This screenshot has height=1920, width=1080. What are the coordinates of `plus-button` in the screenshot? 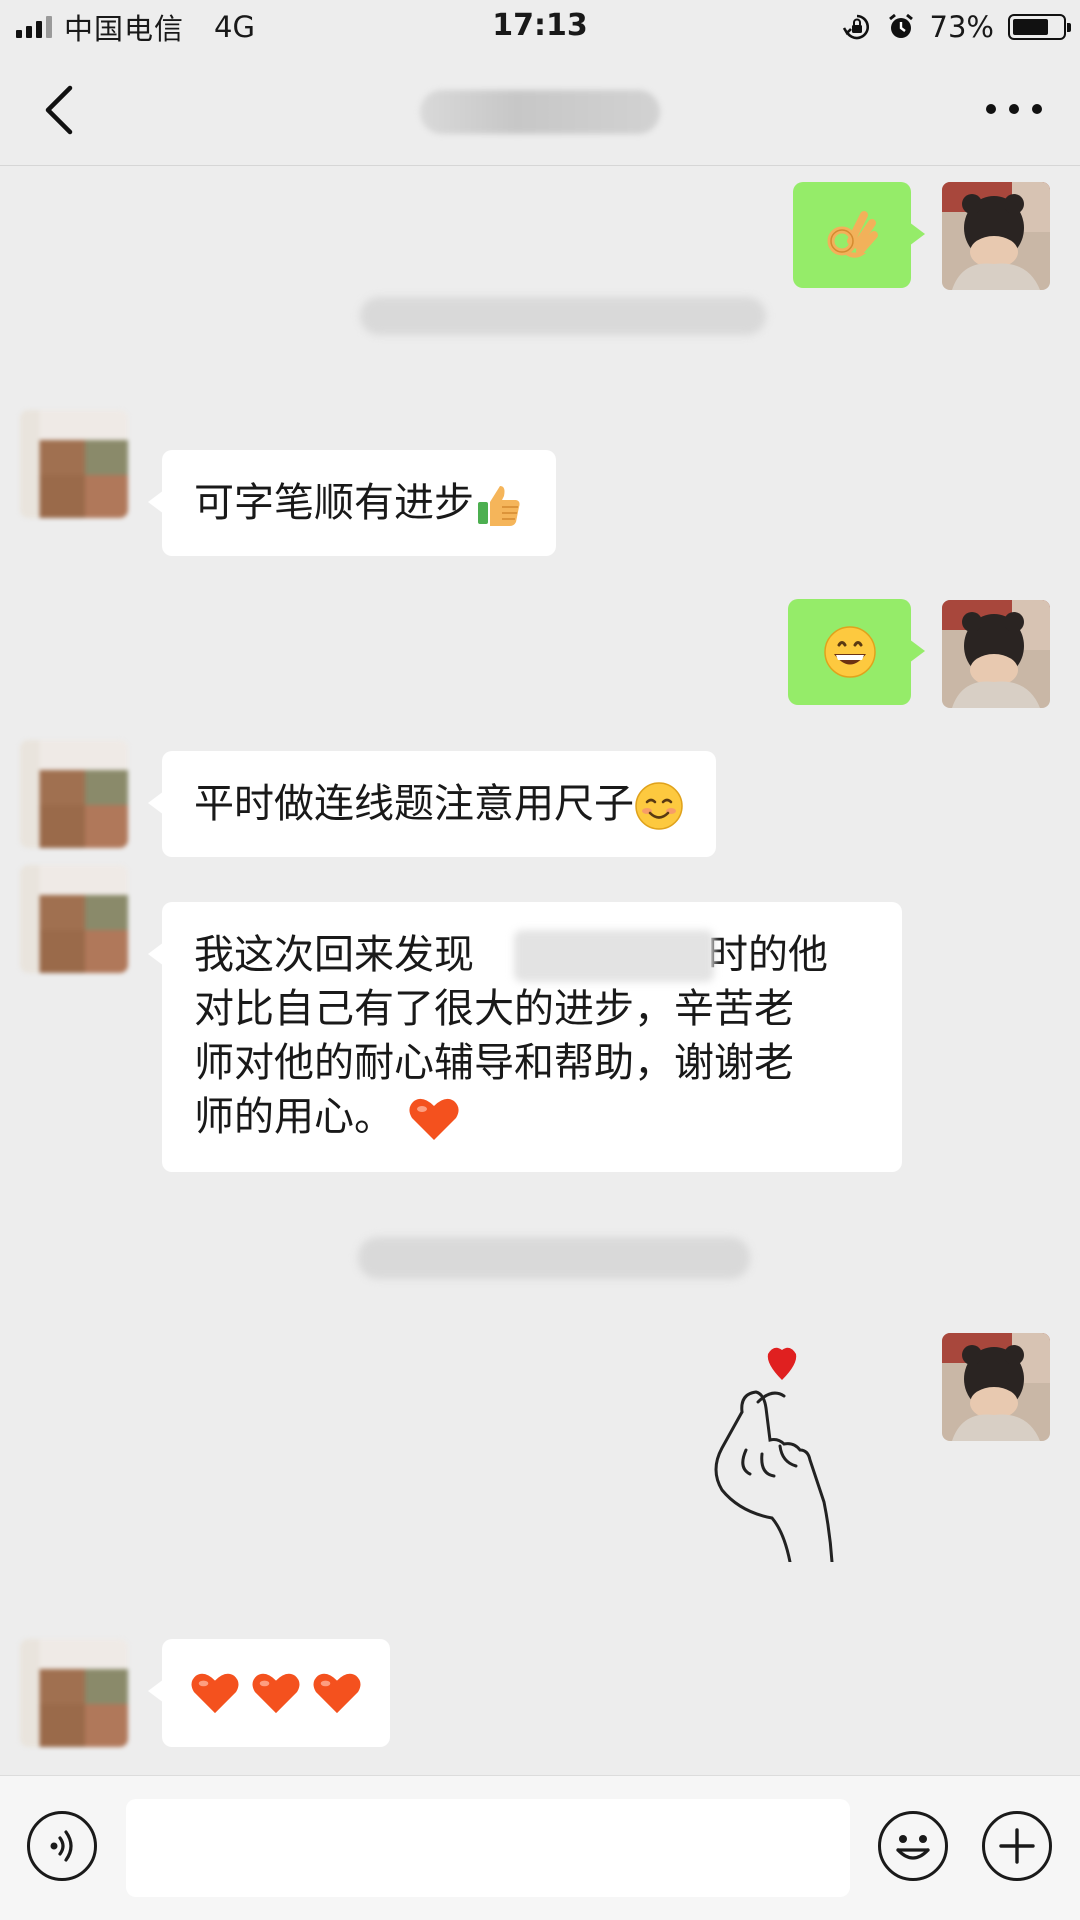 It's located at (1017, 1846).